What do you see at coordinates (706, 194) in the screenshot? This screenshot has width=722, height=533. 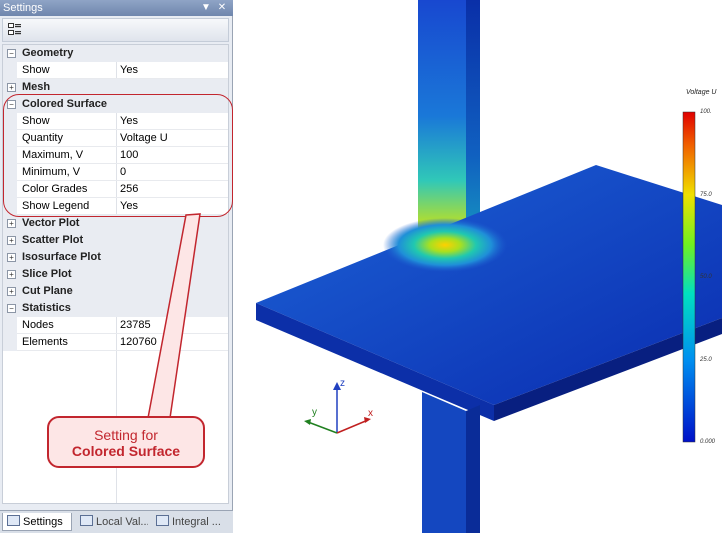 I see `legend-tick-label: 75.0` at bounding box center [706, 194].